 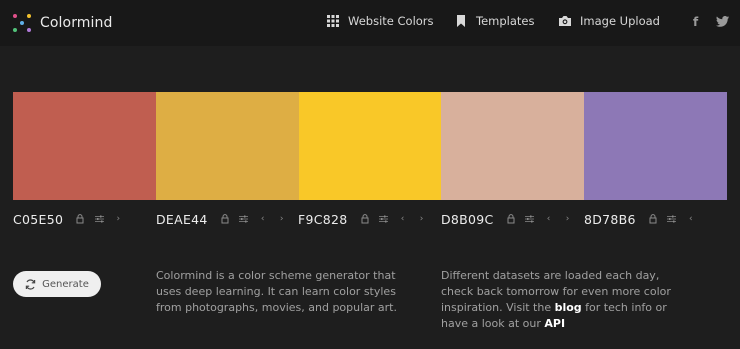 I want to click on camera-icon, so click(x=565, y=21).